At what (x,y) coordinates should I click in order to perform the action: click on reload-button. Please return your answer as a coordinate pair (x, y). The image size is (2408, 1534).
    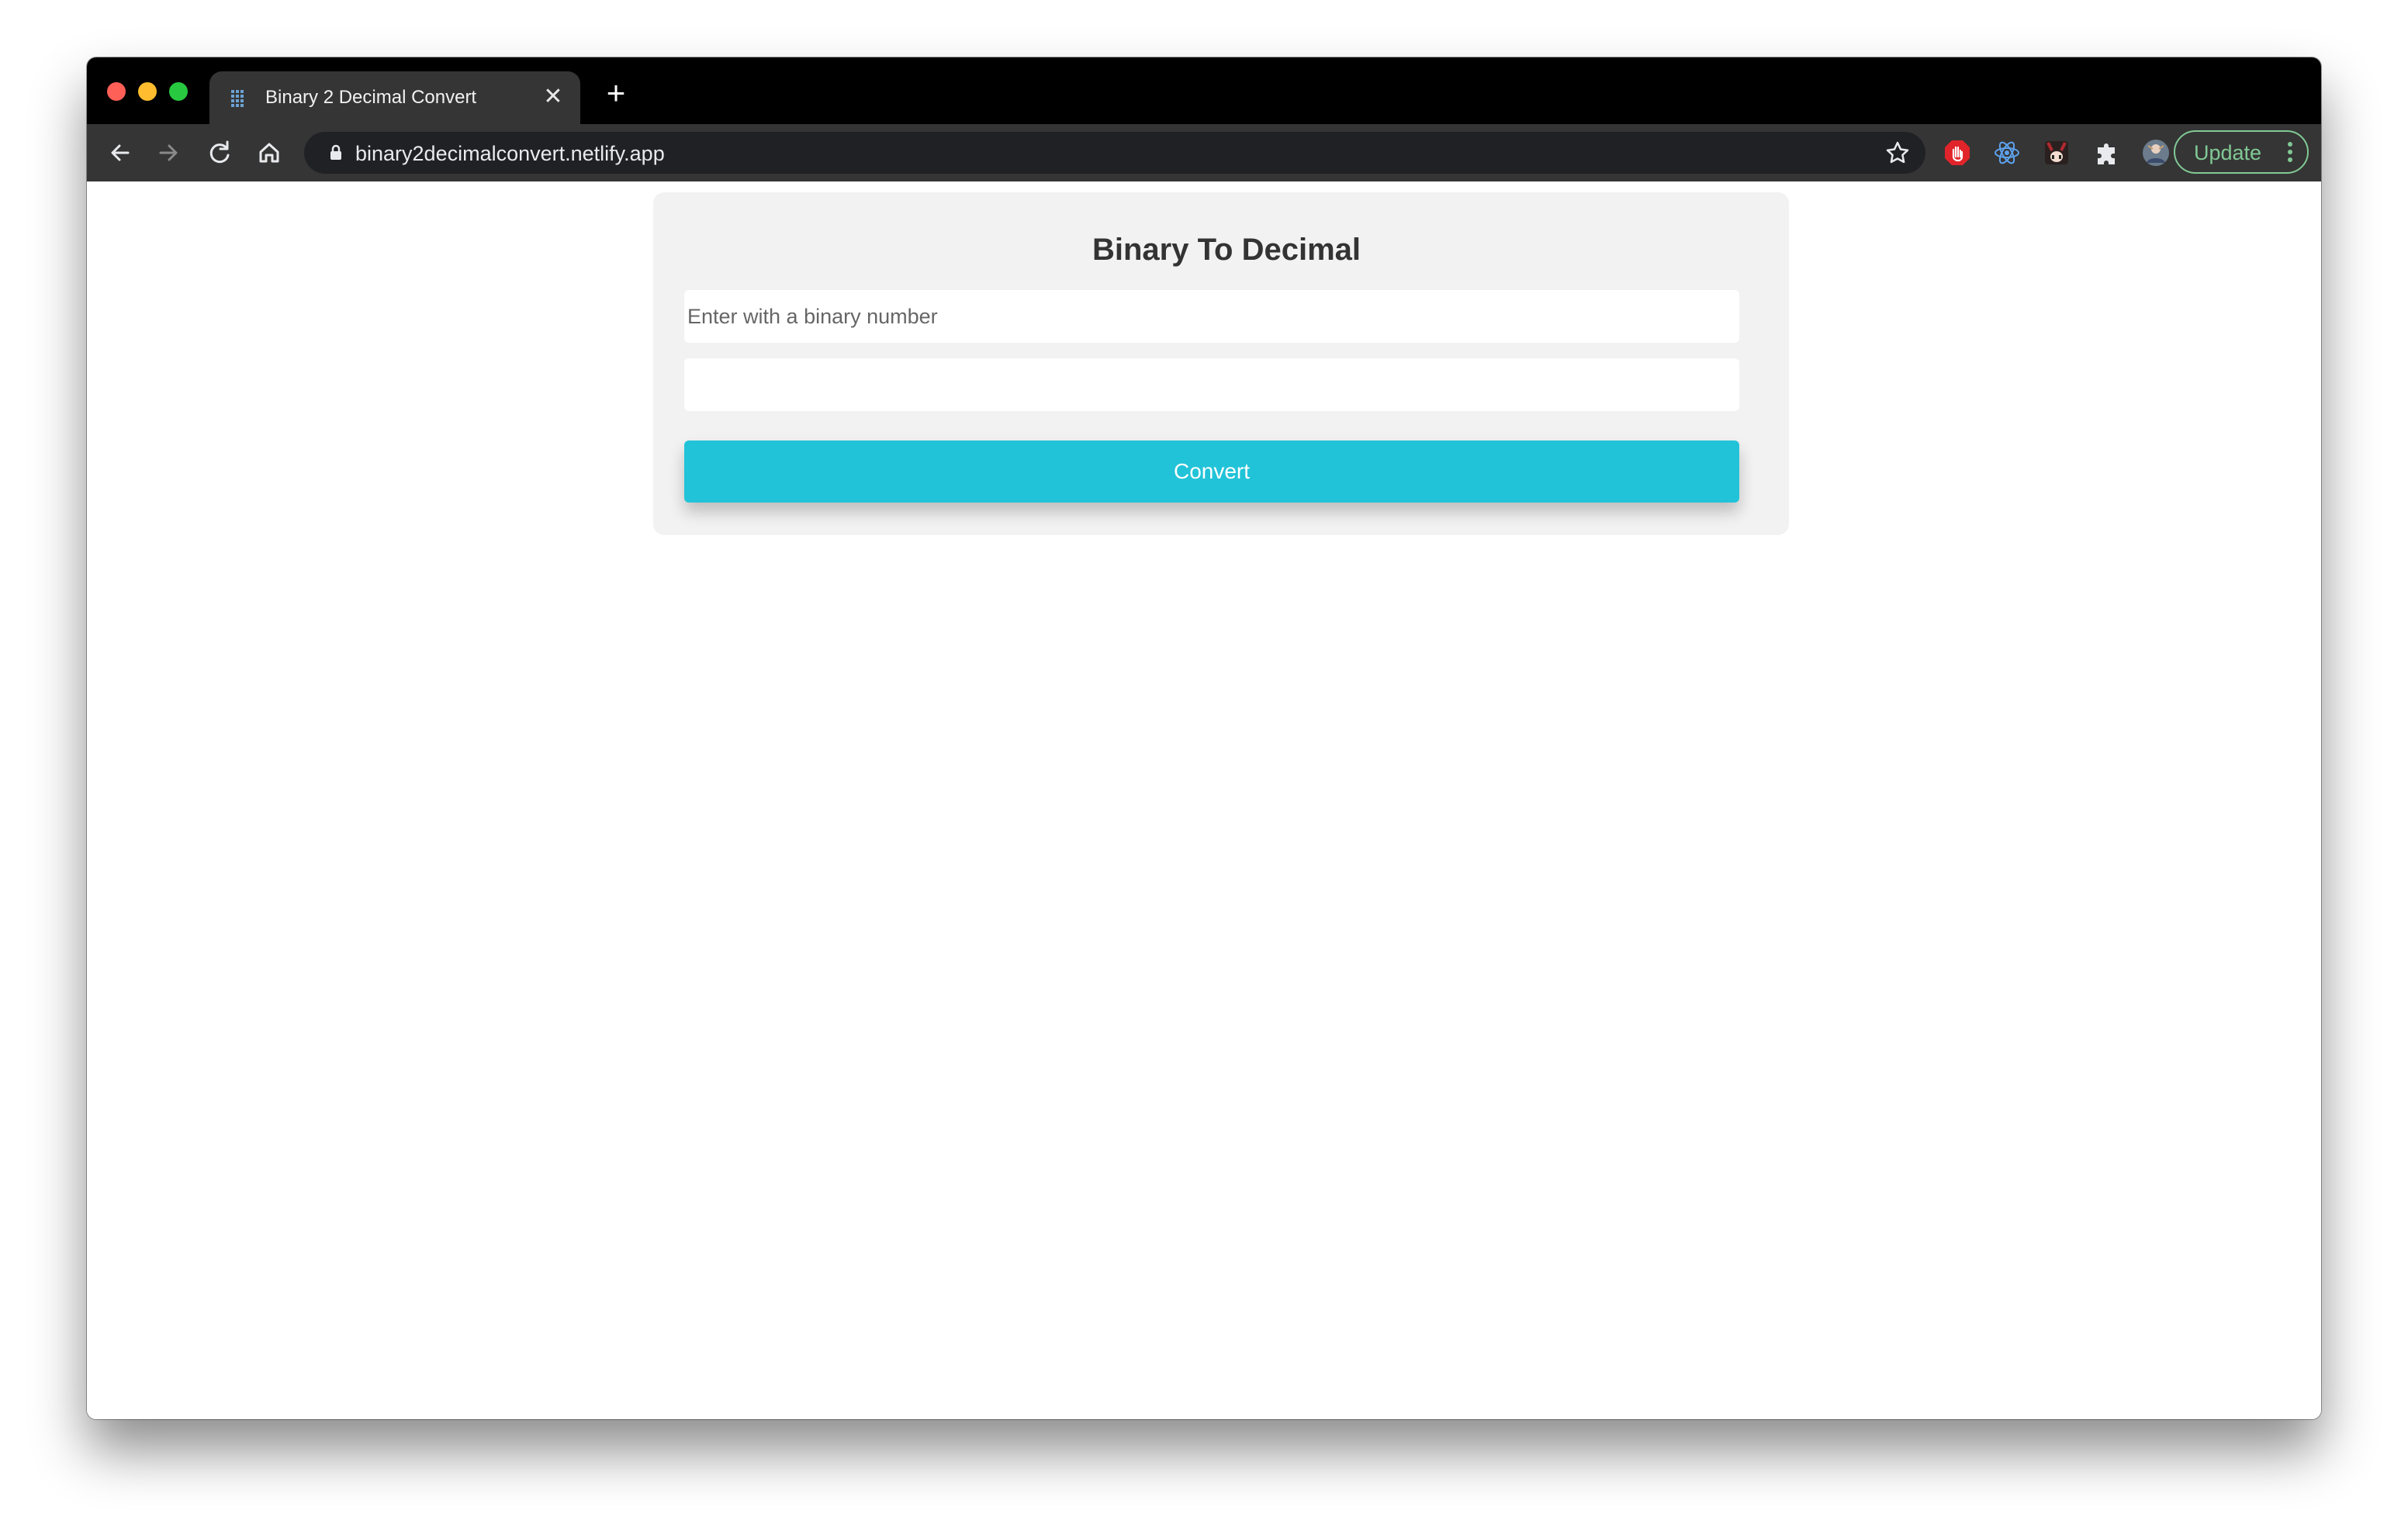
    Looking at the image, I should click on (220, 153).